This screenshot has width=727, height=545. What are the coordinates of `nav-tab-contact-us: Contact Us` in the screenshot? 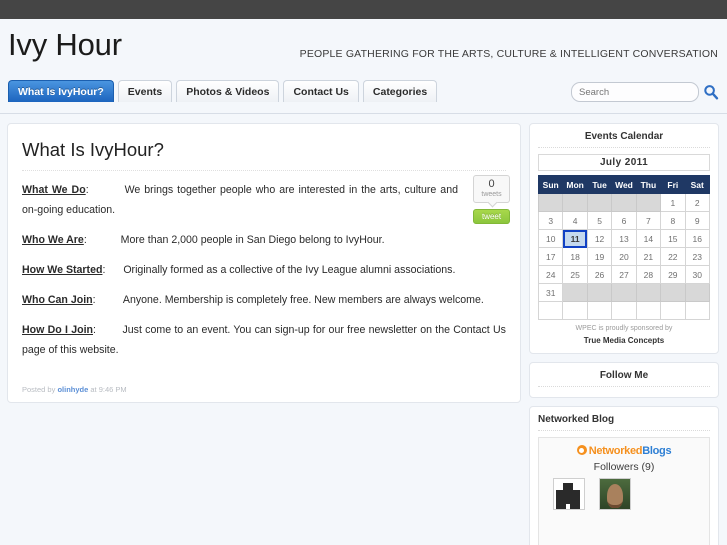 It's located at (321, 91).